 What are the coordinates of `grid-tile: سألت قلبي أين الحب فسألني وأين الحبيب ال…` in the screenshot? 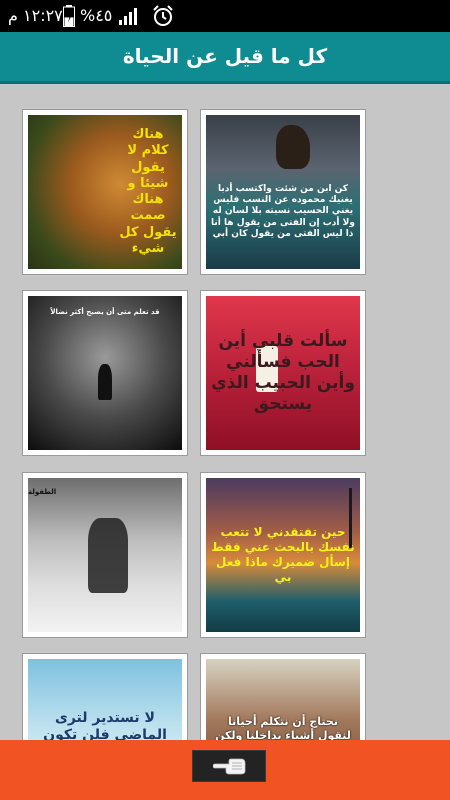 It's located at (283, 373).